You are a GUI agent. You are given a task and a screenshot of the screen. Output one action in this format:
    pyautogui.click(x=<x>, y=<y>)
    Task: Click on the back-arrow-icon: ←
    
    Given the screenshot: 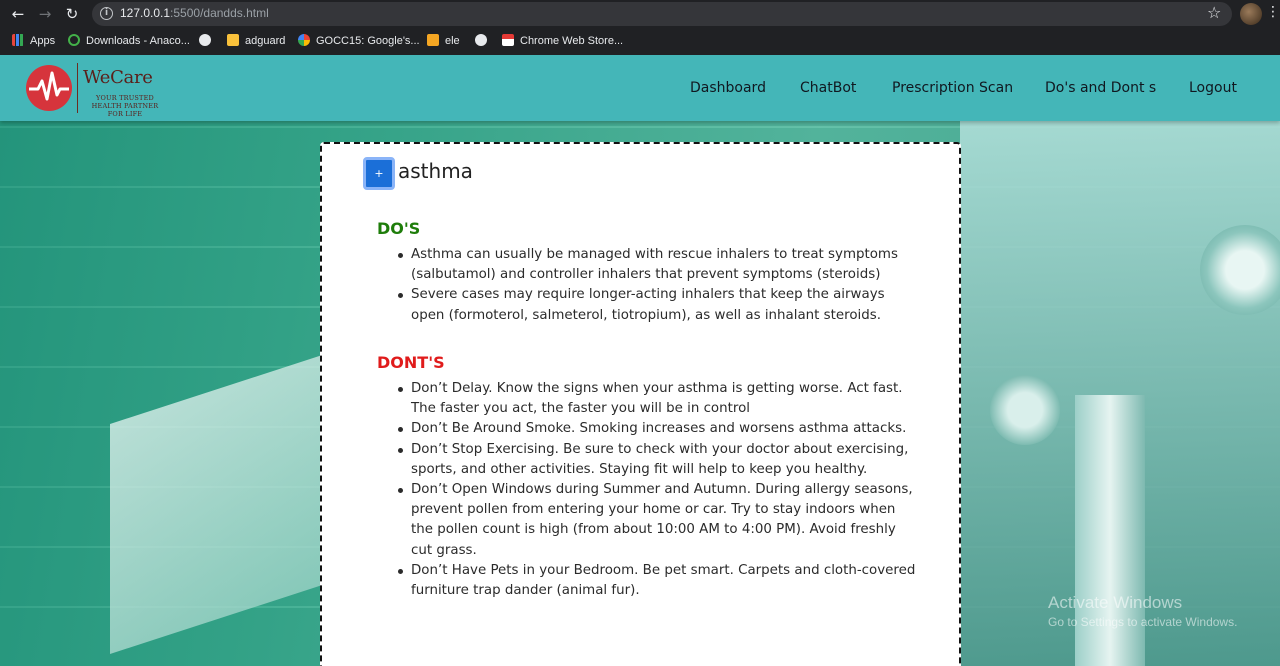 What is the action you would take?
    pyautogui.click(x=18, y=14)
    